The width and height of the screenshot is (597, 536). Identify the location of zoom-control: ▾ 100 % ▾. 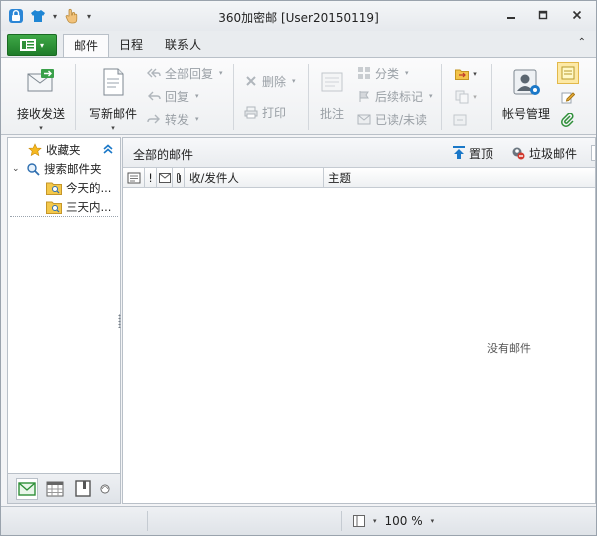
(393, 521).